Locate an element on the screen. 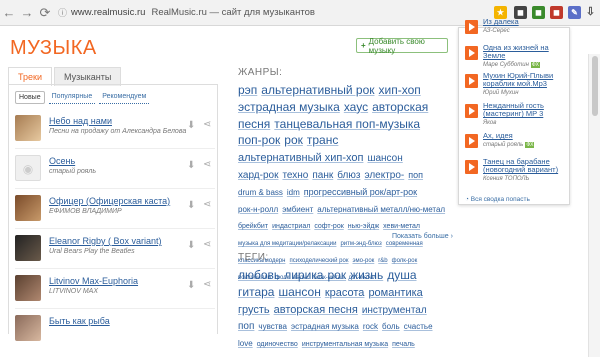 This screenshot has height=357, width=600. track-title: Осень is located at coordinates (62, 161).